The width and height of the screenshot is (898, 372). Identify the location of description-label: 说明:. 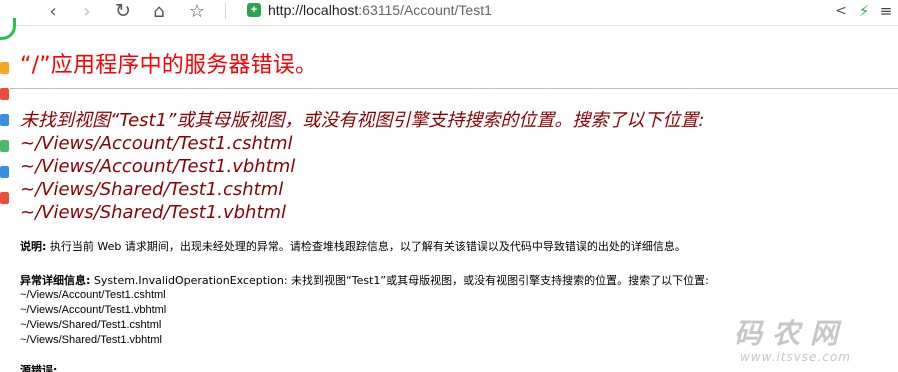
(33, 246).